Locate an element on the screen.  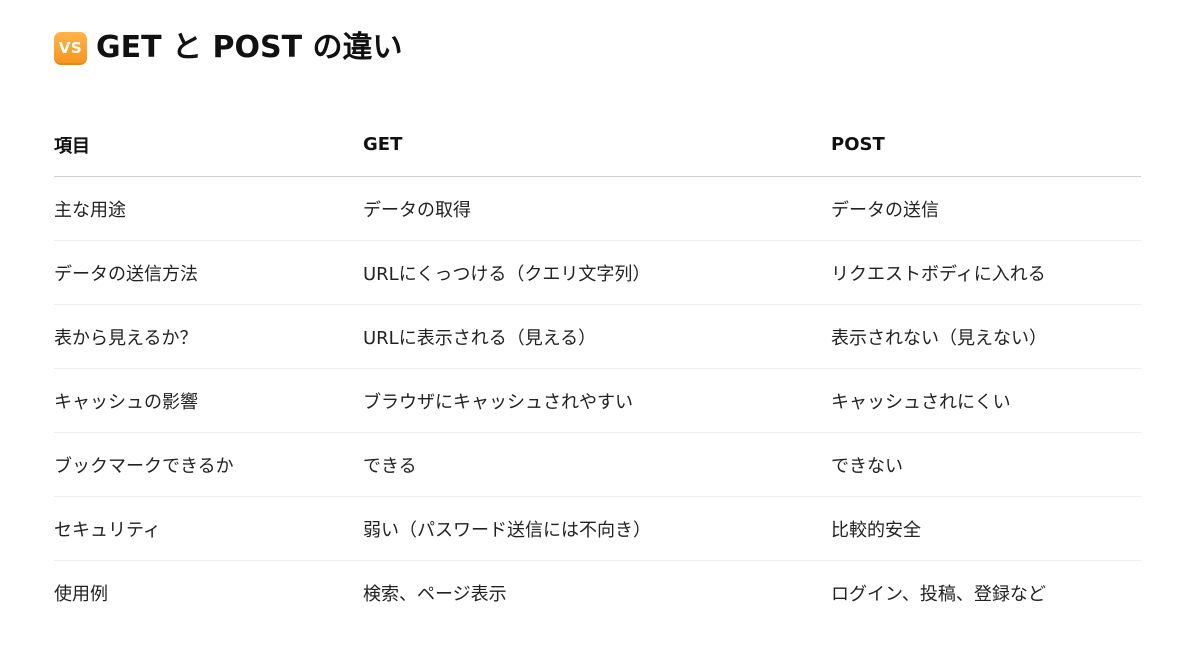
table-header-row: 項目 GET POST is located at coordinates (597, 145).